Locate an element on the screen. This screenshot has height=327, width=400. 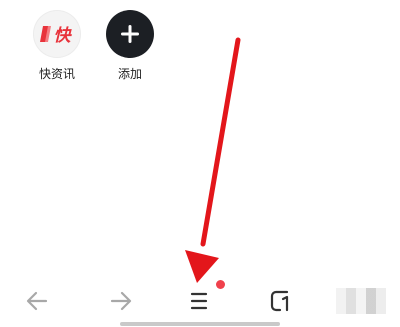
home-indicator is located at coordinates (200, 324).